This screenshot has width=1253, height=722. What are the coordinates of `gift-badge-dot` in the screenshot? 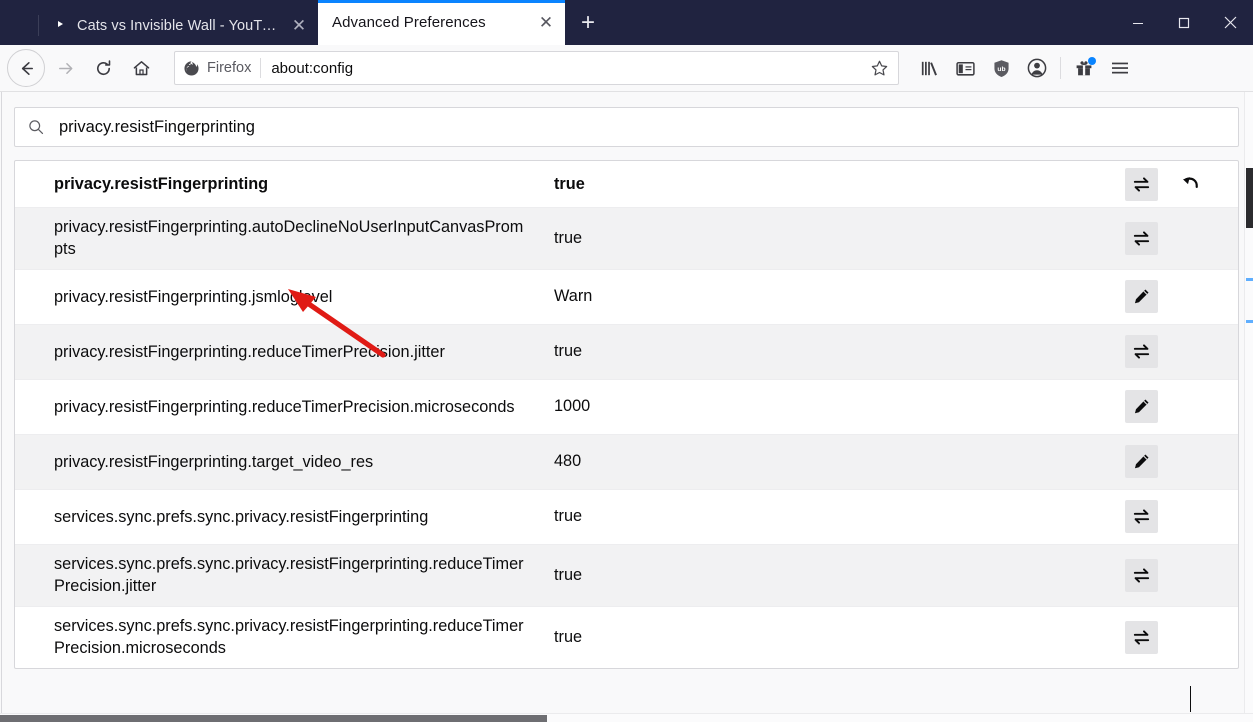 It's located at (1092, 61).